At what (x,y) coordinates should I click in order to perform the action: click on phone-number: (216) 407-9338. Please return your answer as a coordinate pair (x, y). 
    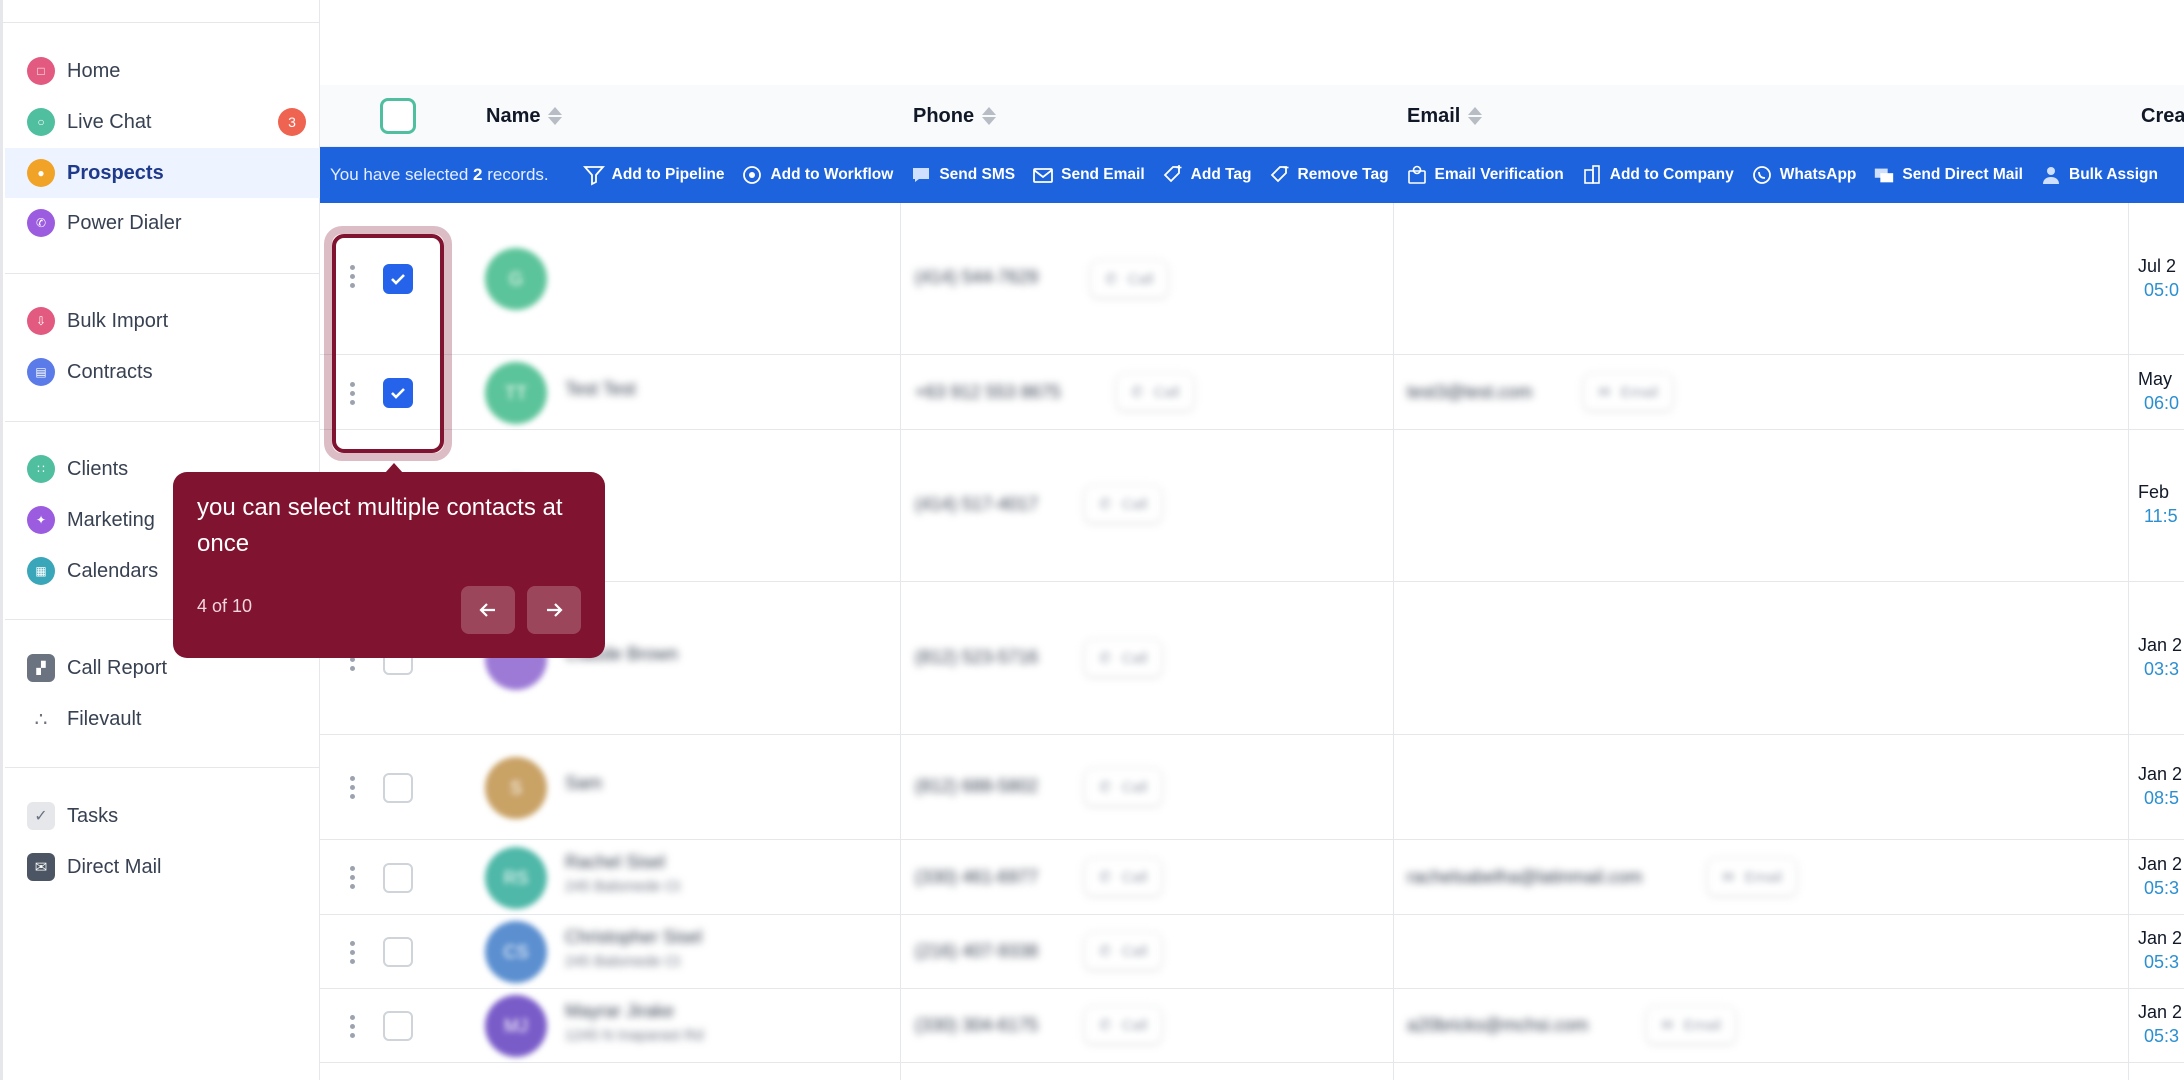
    Looking at the image, I should click on (977, 951).